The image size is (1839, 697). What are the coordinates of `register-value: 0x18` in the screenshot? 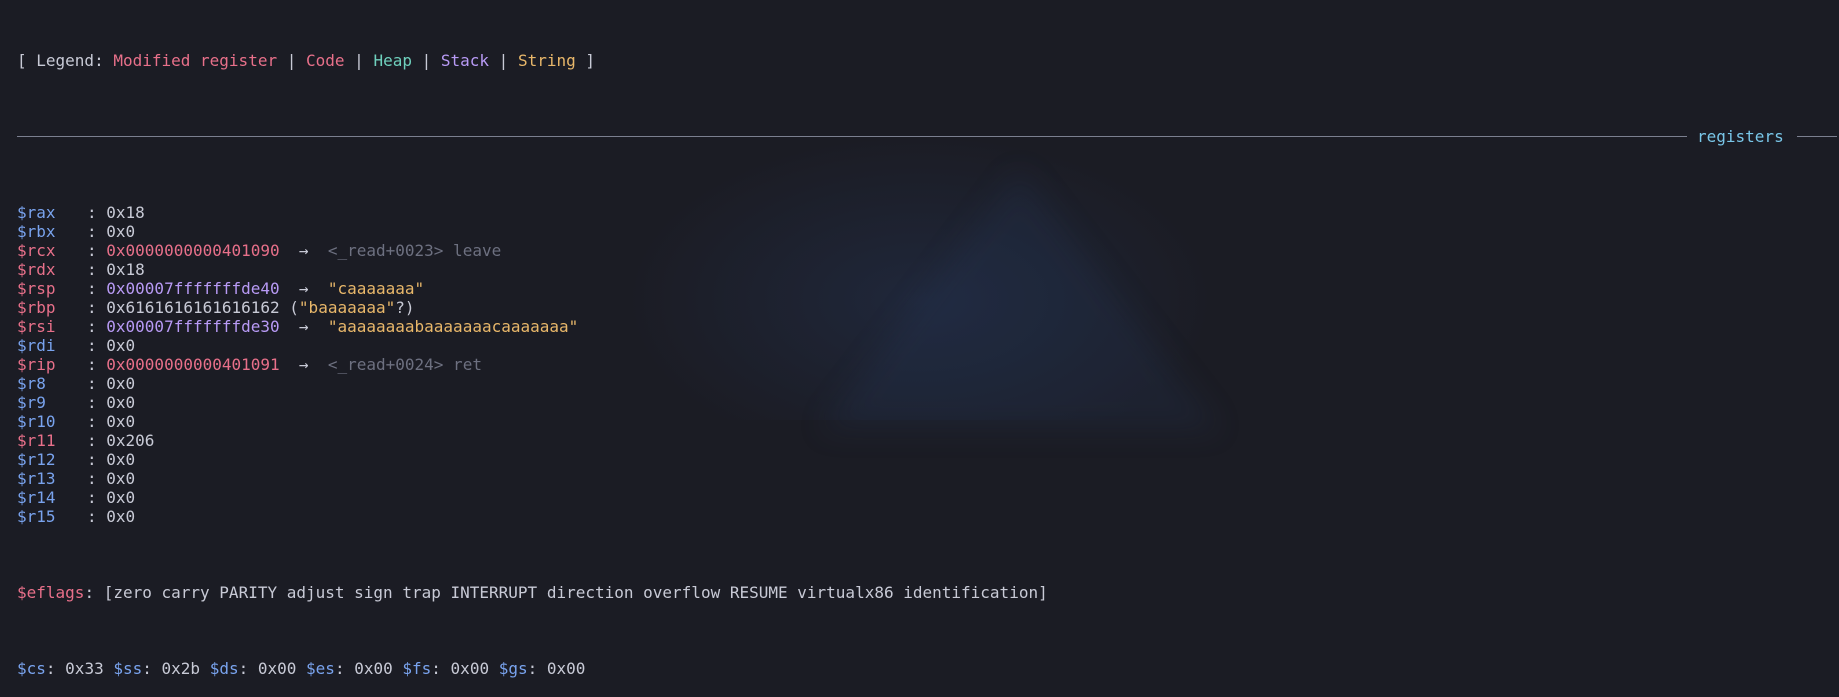 It's located at (125, 212).